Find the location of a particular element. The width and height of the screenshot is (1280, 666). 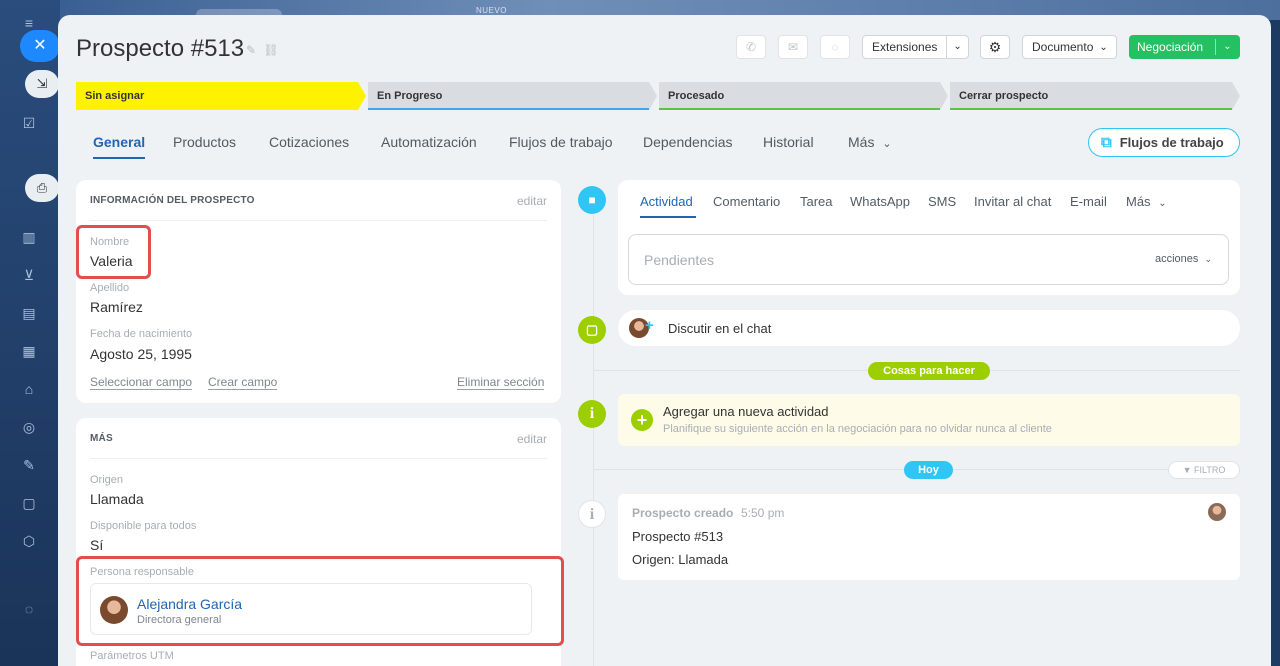

field-value: Sí is located at coordinates (96, 545).